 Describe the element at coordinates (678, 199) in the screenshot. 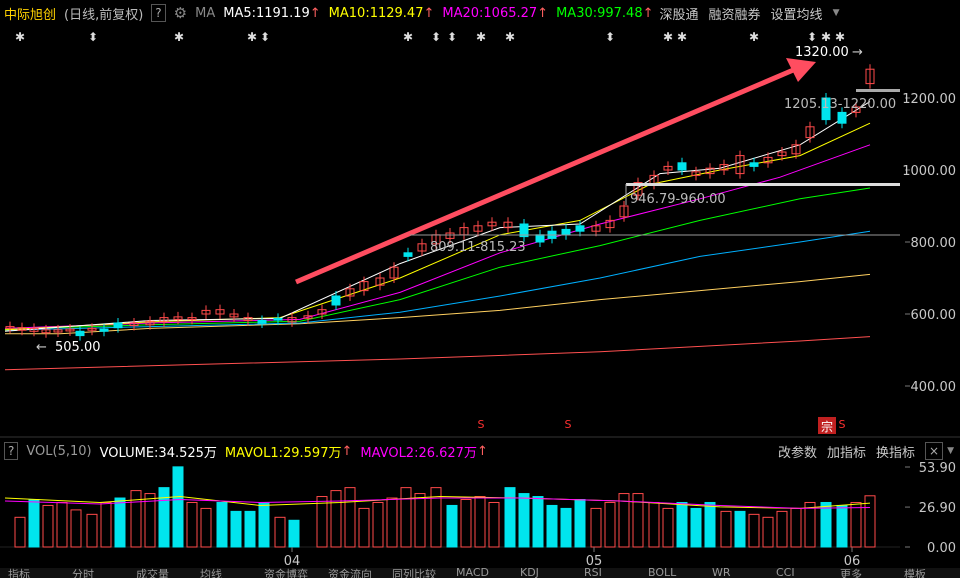

I see `range-label-2: 946.79-960.00` at that location.